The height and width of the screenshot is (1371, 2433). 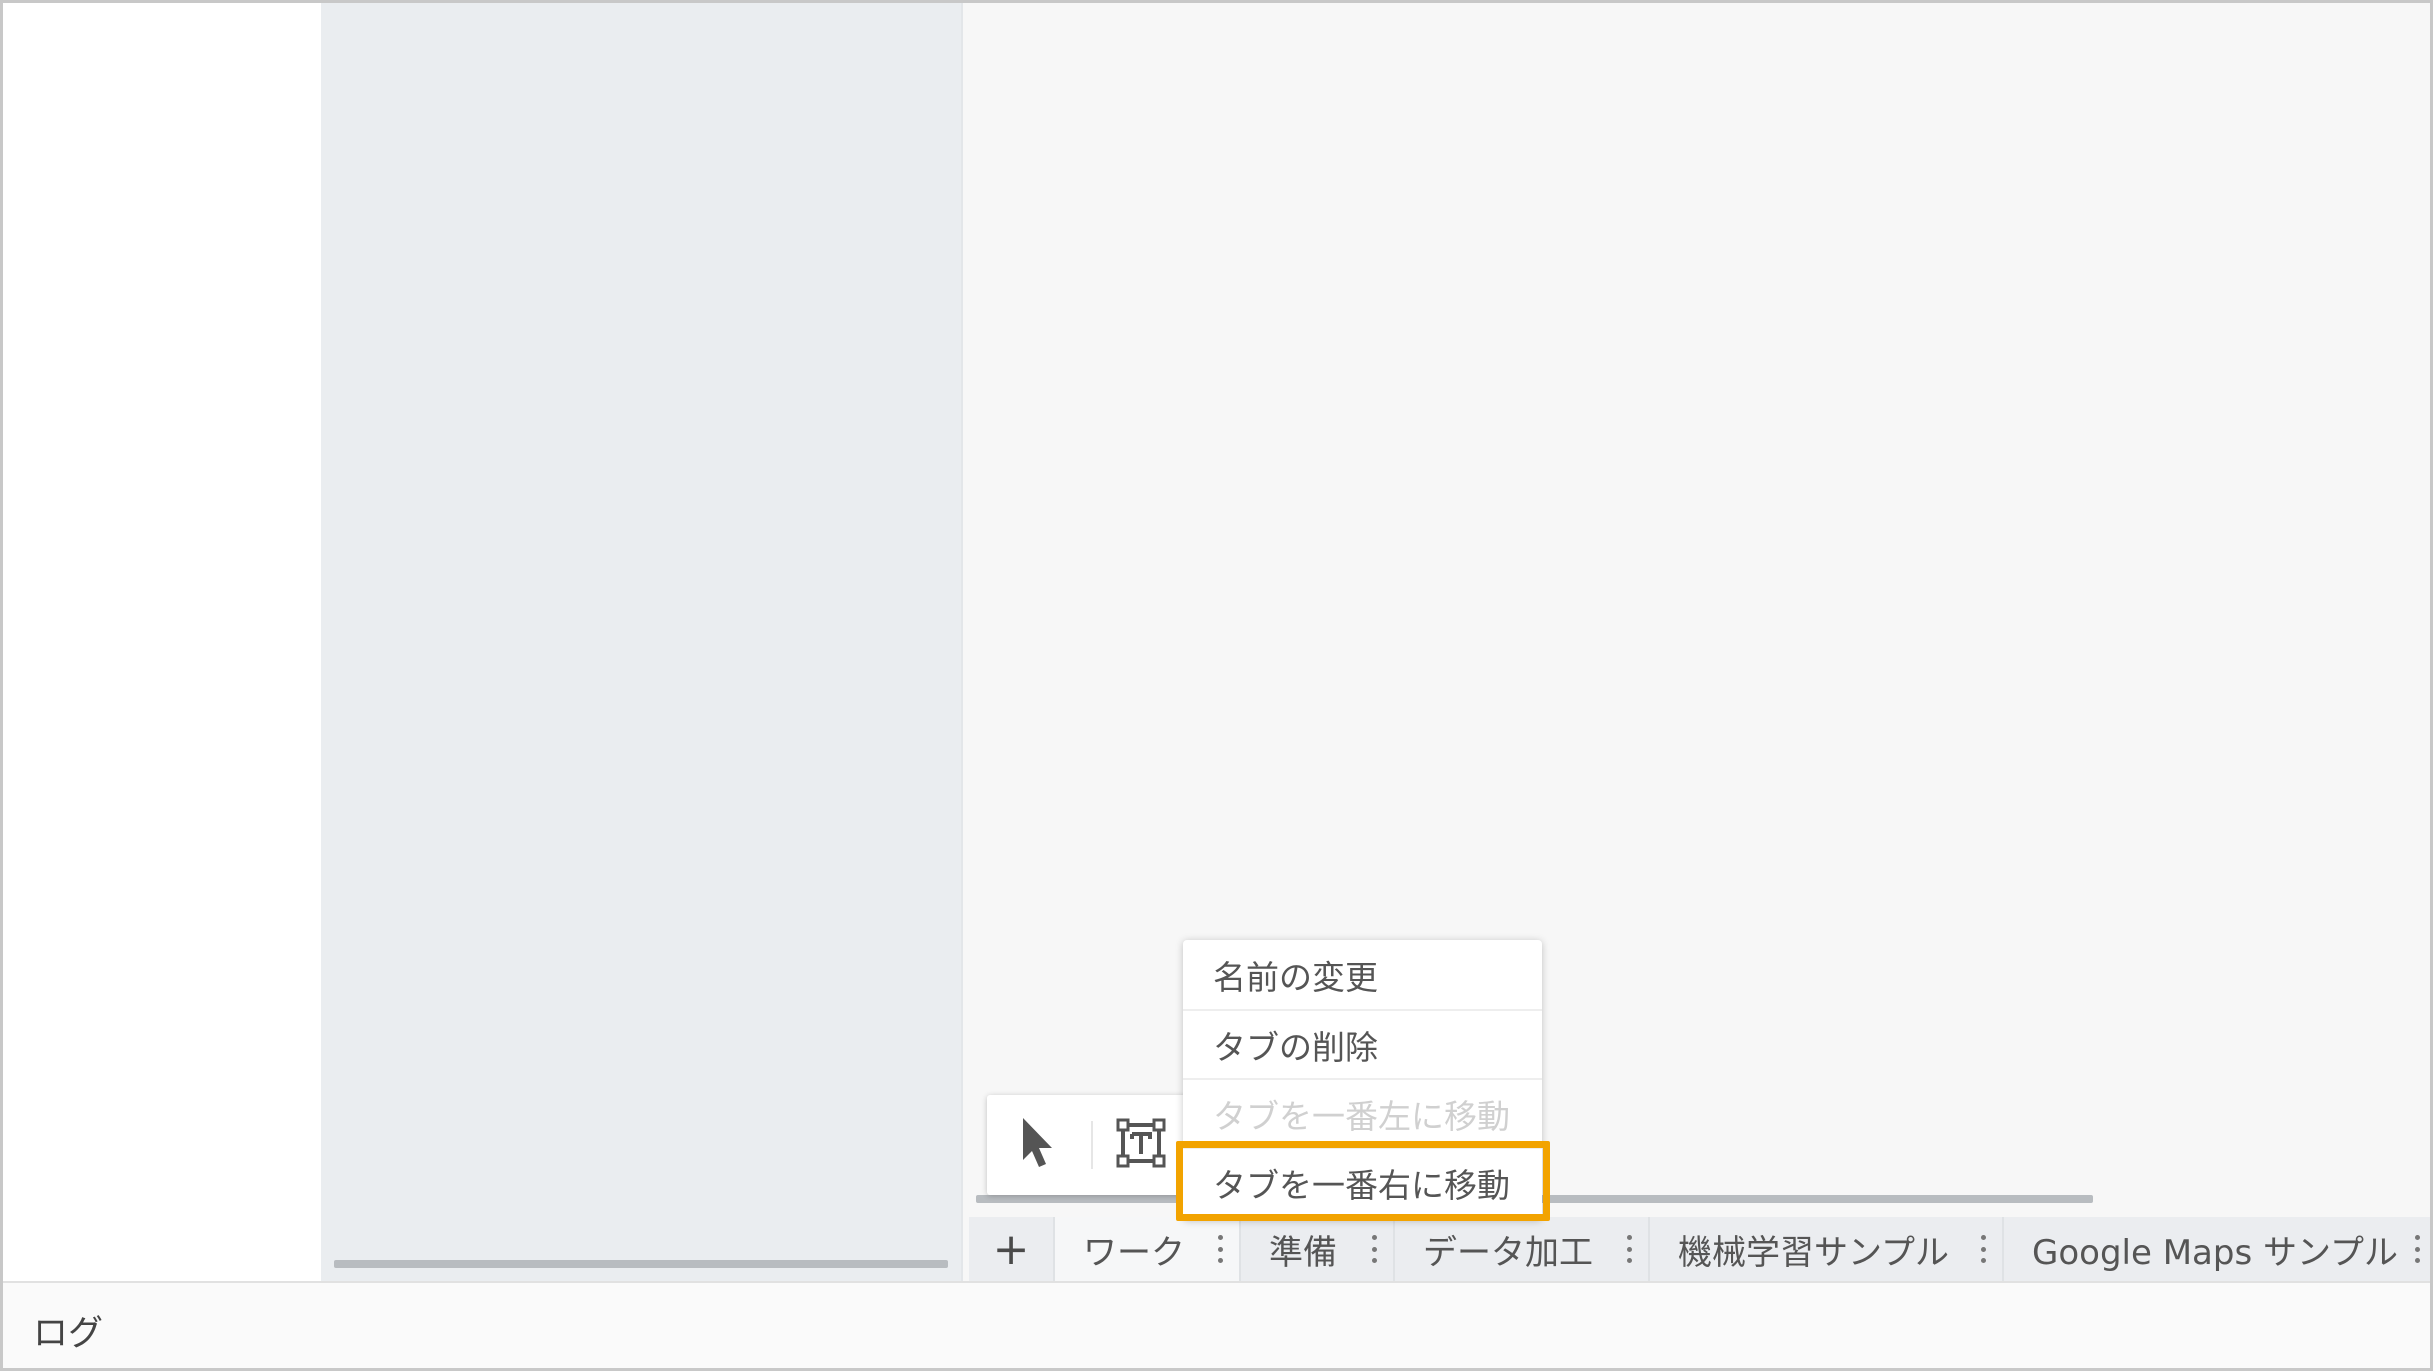 I want to click on text-tool-button, so click(x=1141, y=1145).